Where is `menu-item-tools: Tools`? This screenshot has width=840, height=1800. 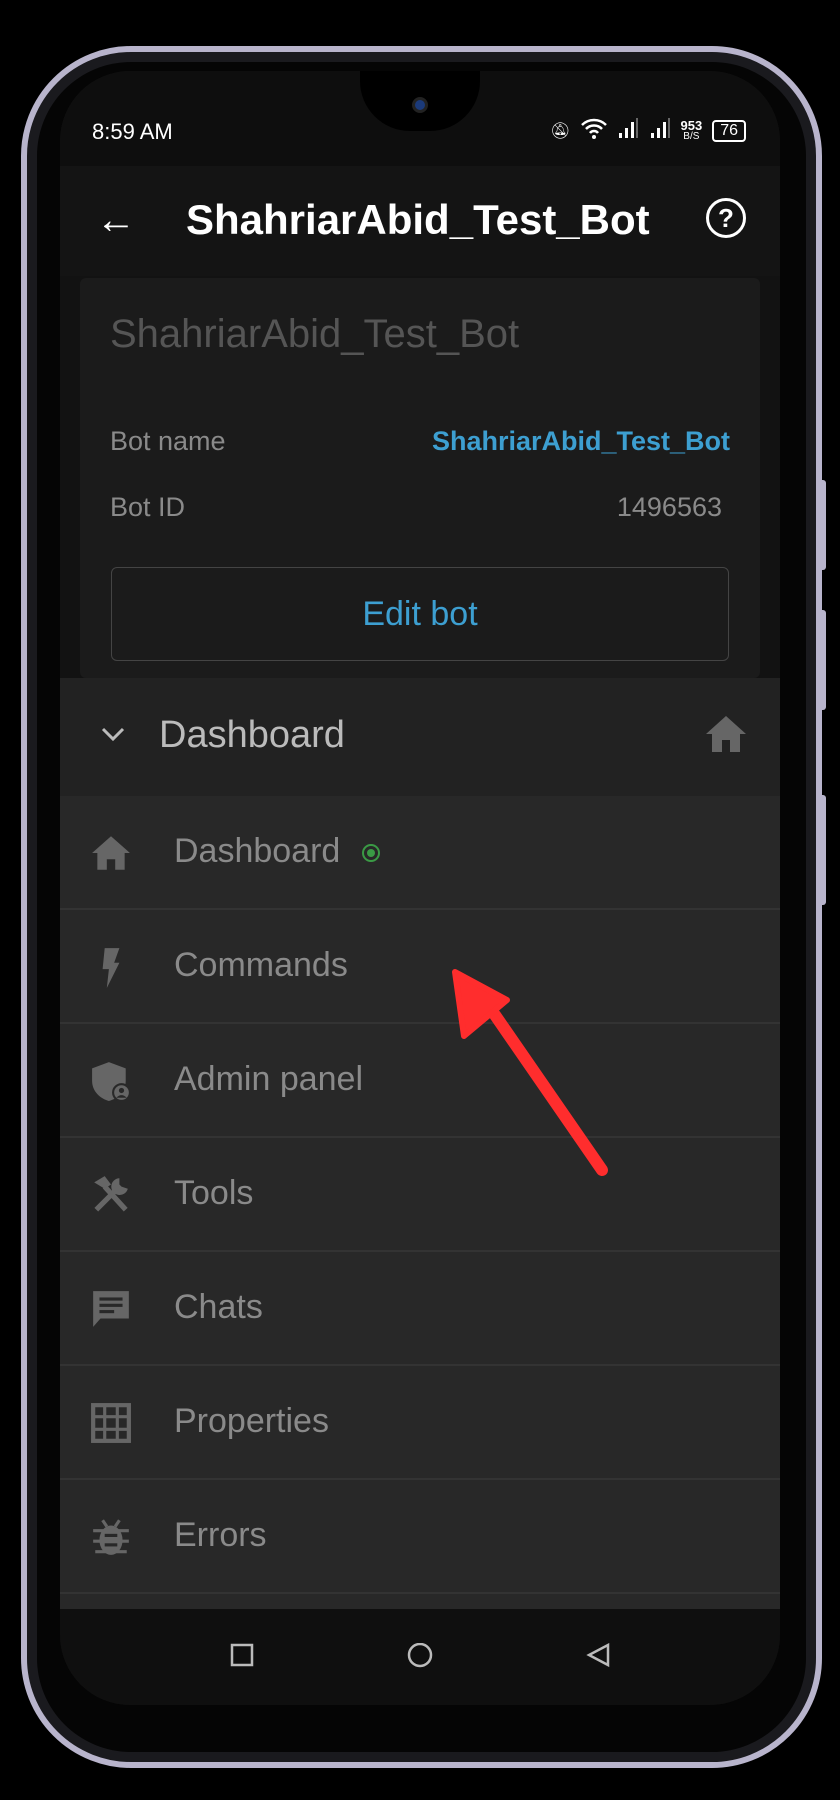 menu-item-tools: Tools is located at coordinates (420, 1195).